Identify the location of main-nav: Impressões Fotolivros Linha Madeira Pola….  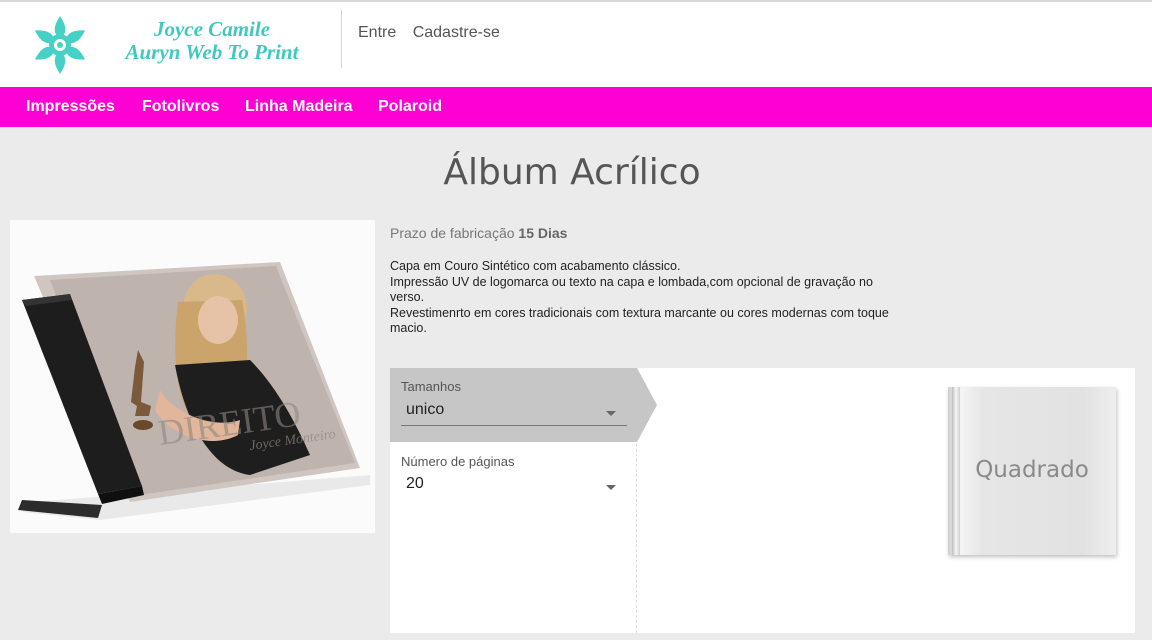
(576, 107).